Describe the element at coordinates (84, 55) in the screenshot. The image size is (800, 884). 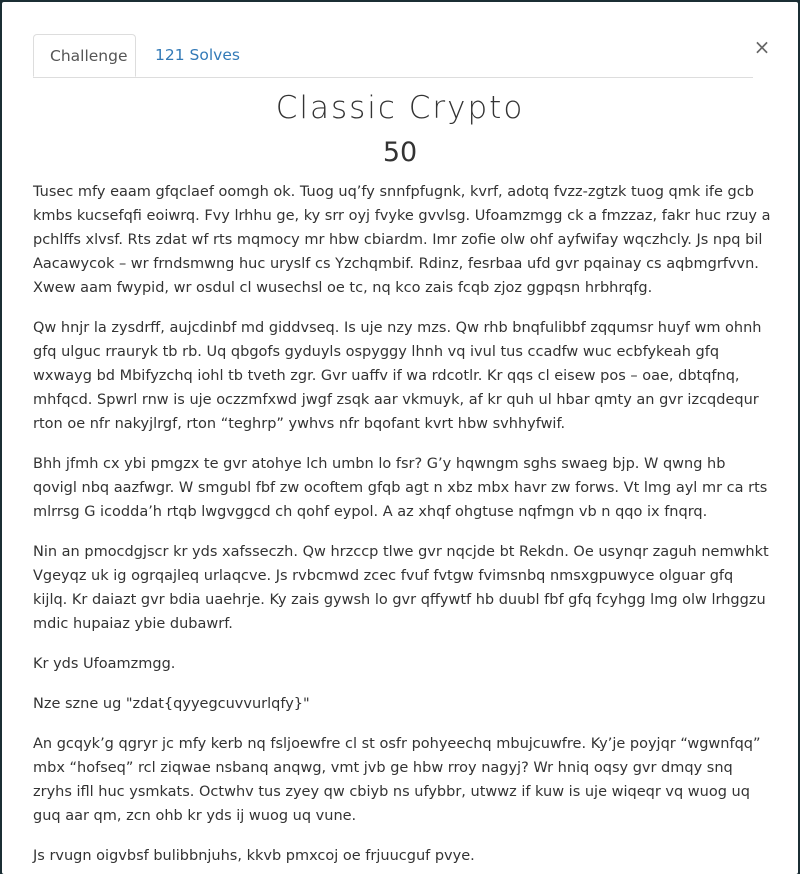
I see `tab-challenge: Challenge` at that location.